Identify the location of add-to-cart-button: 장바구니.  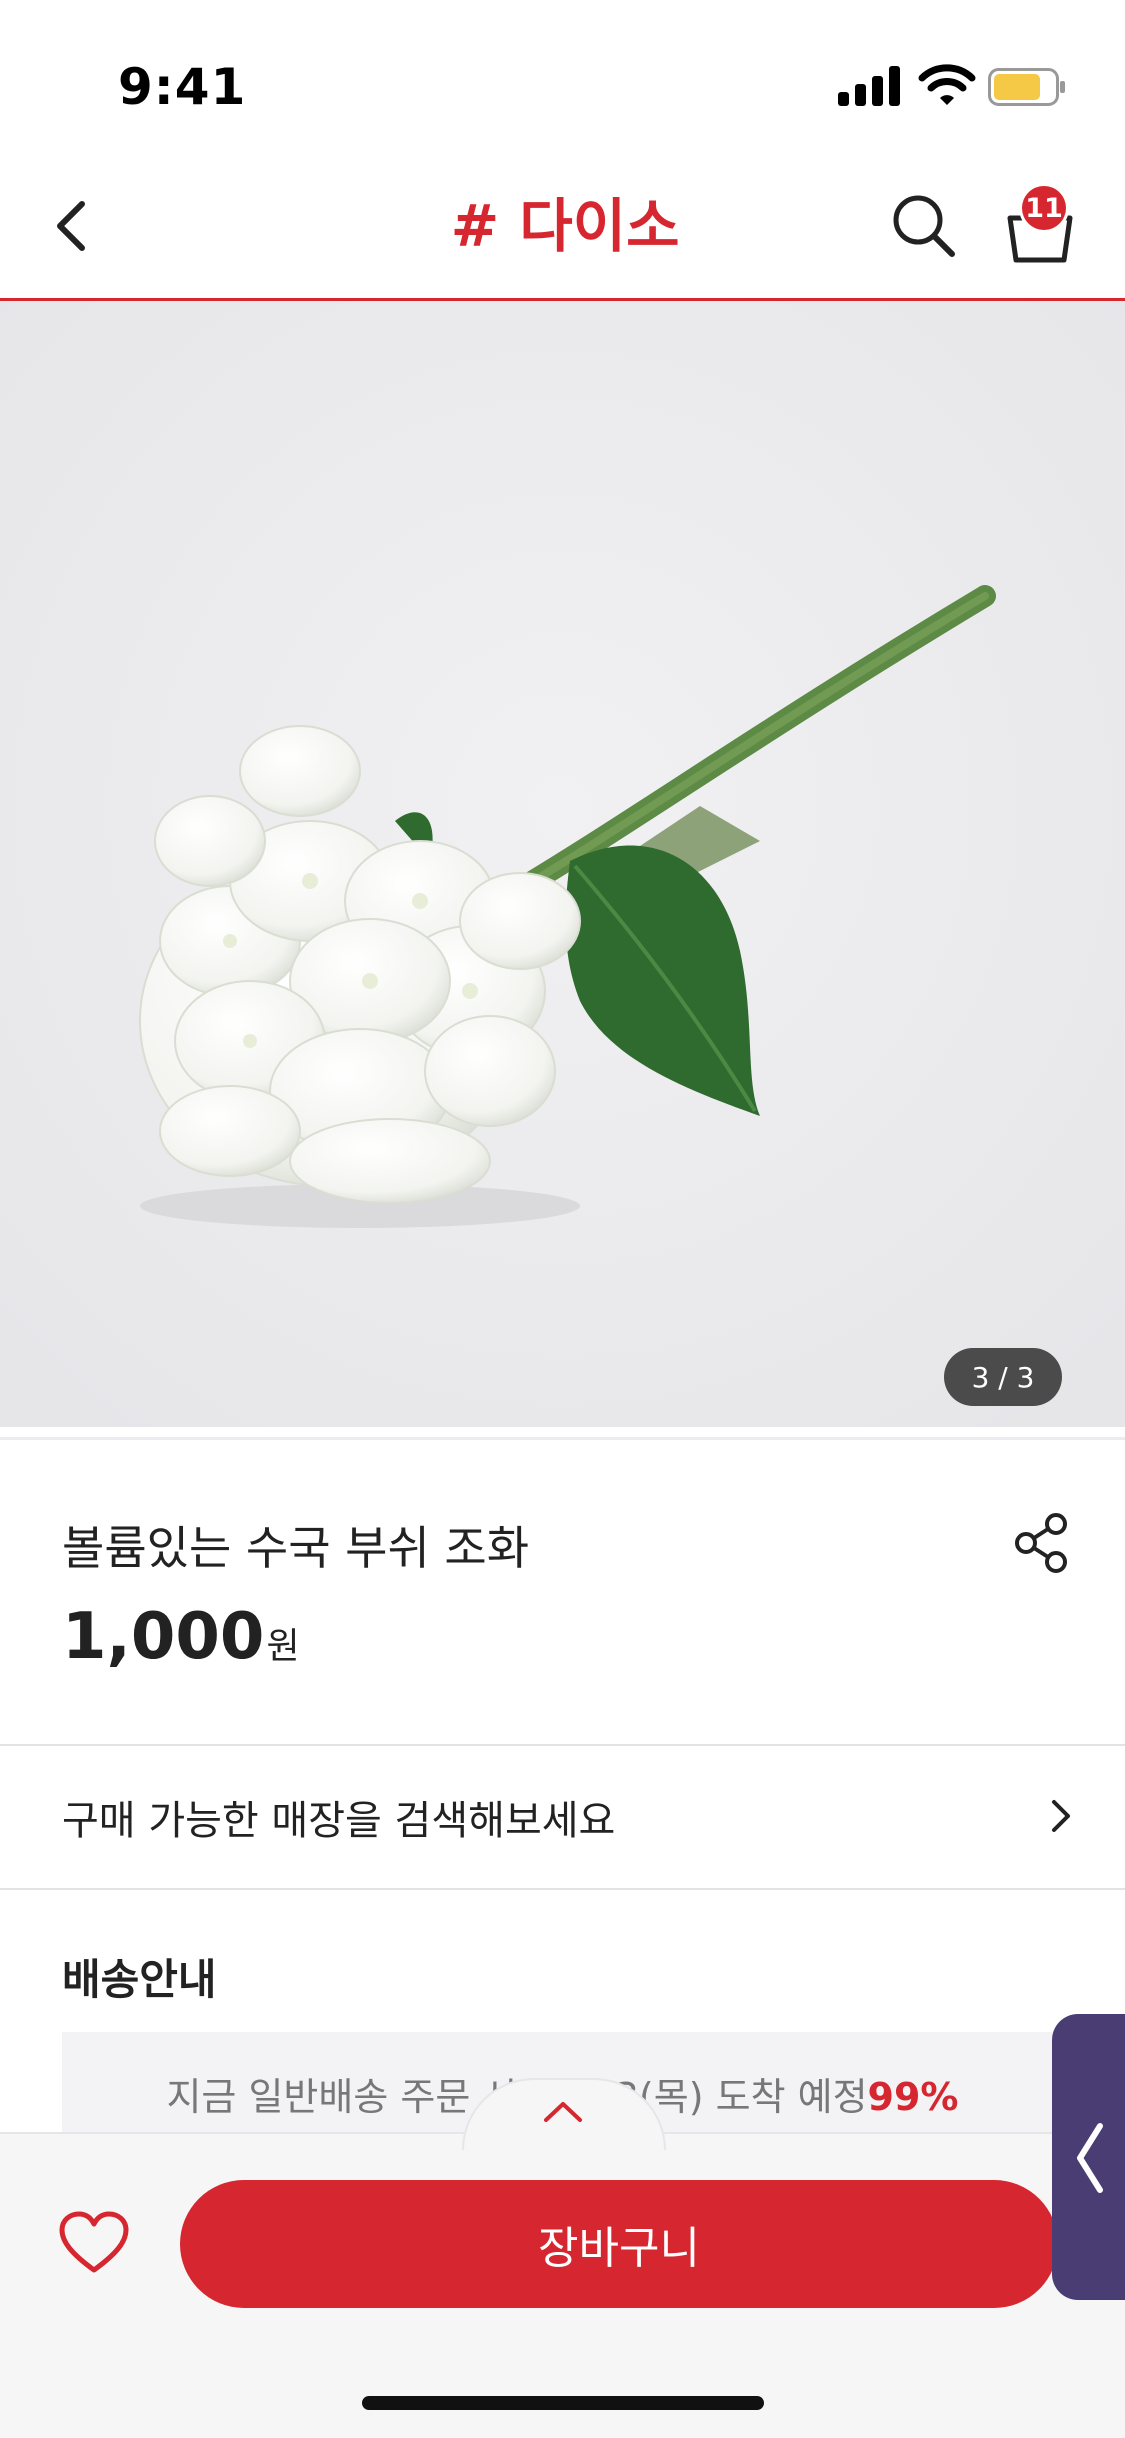
(619, 2244).